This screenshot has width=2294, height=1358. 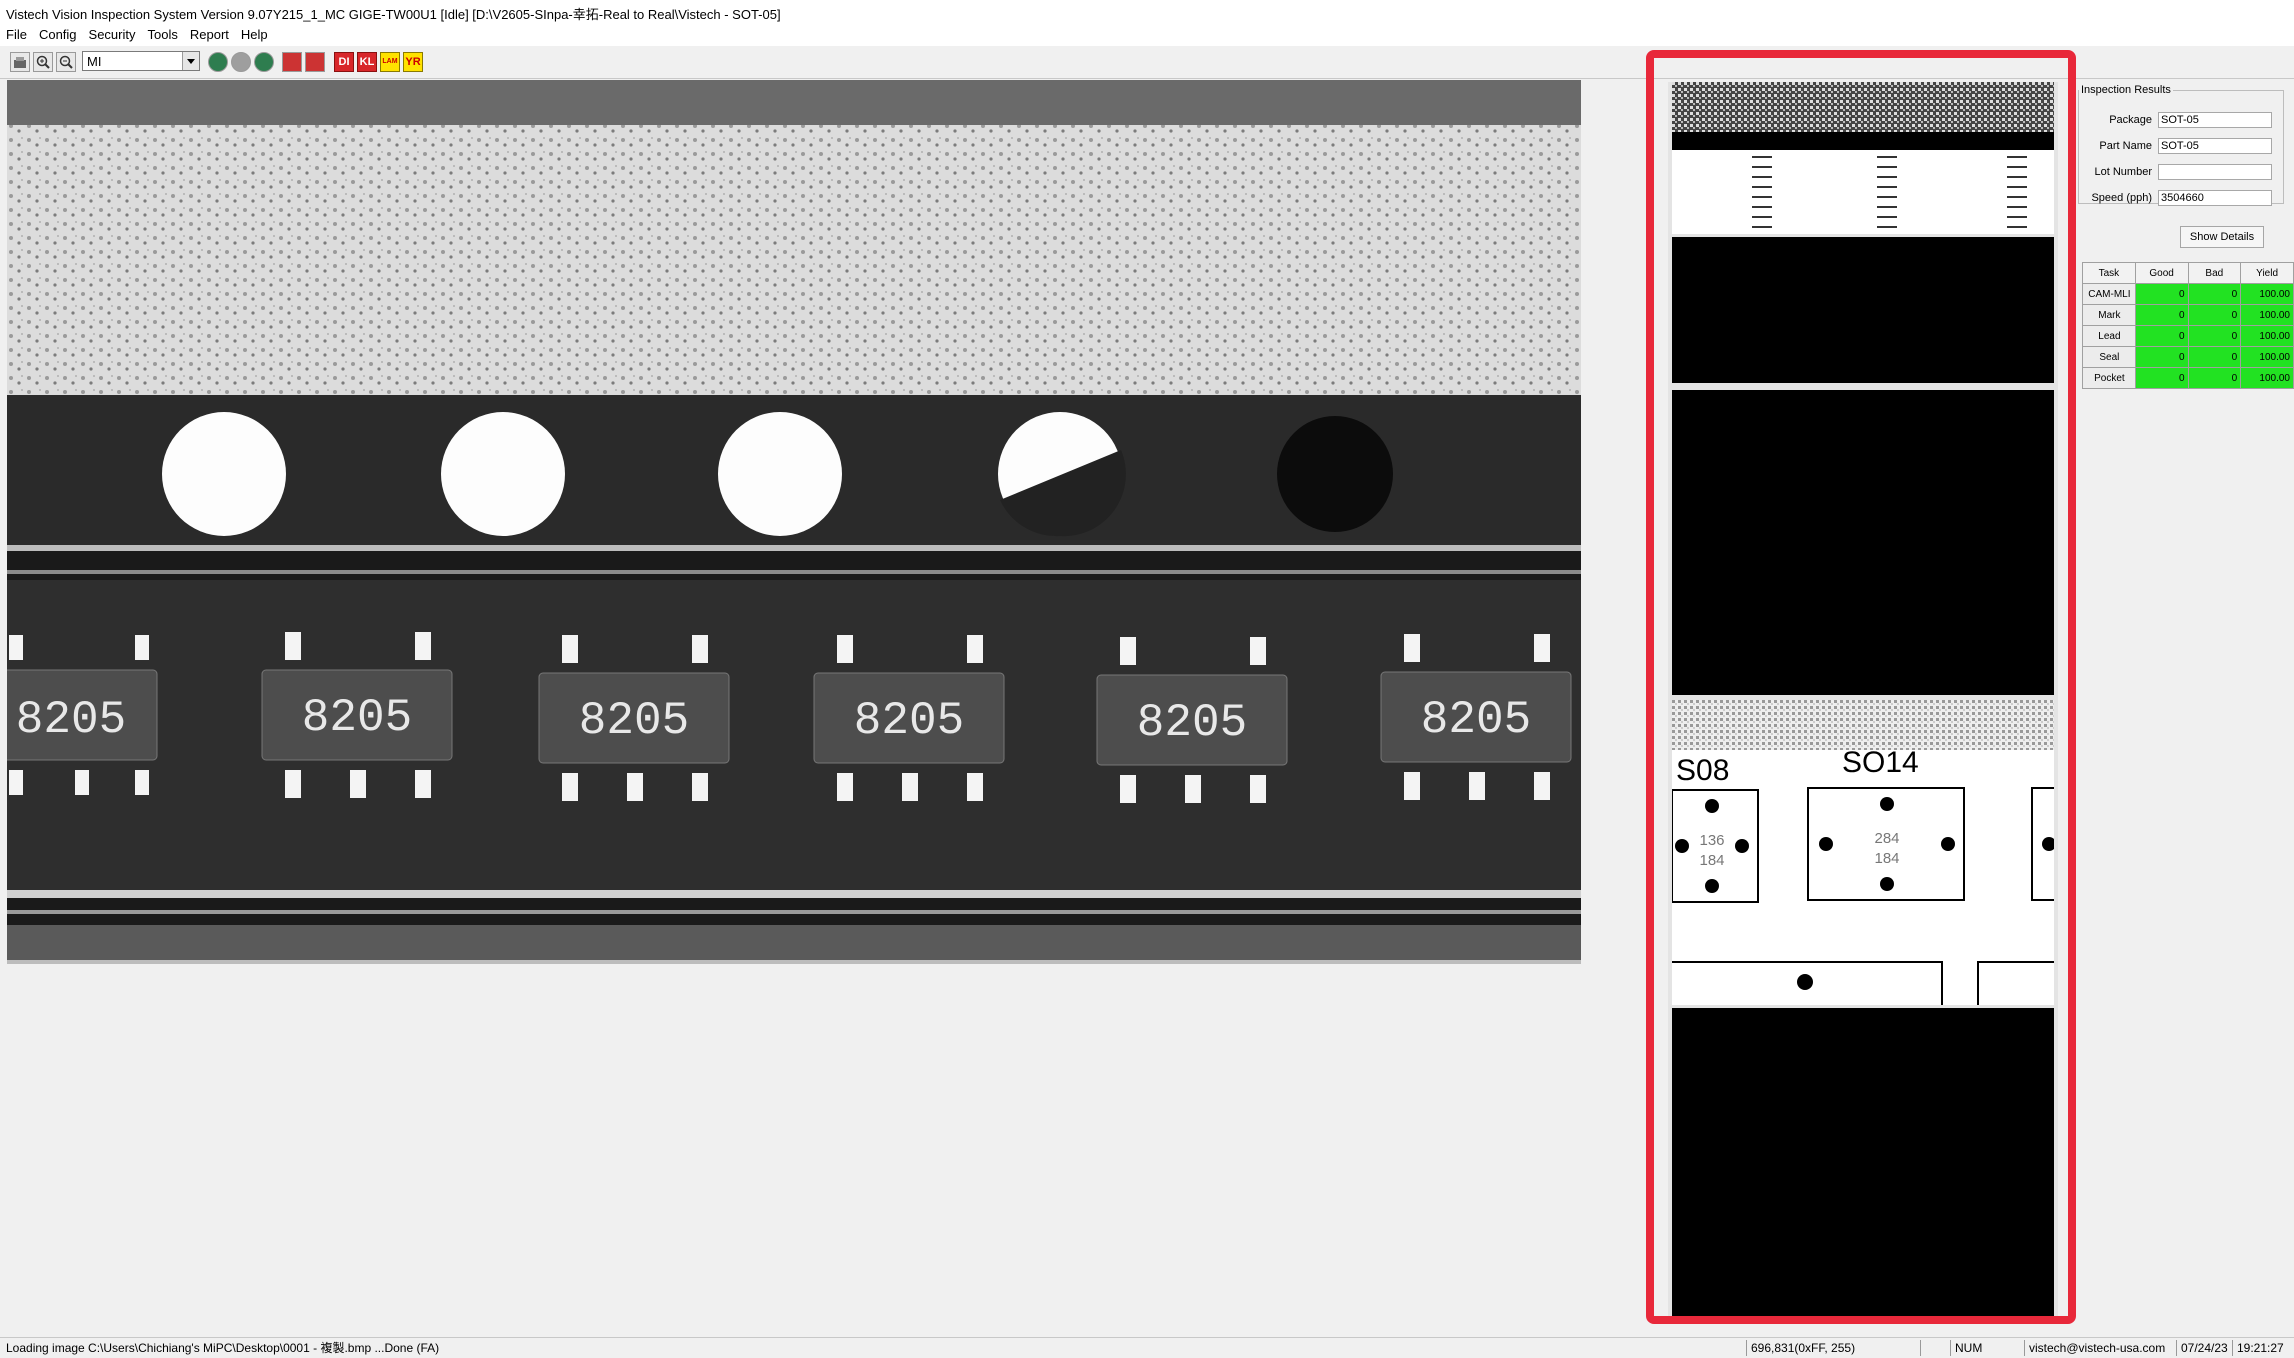 What do you see at coordinates (2123, 172) in the screenshot?
I see `lot-number-label: Lot Number` at bounding box center [2123, 172].